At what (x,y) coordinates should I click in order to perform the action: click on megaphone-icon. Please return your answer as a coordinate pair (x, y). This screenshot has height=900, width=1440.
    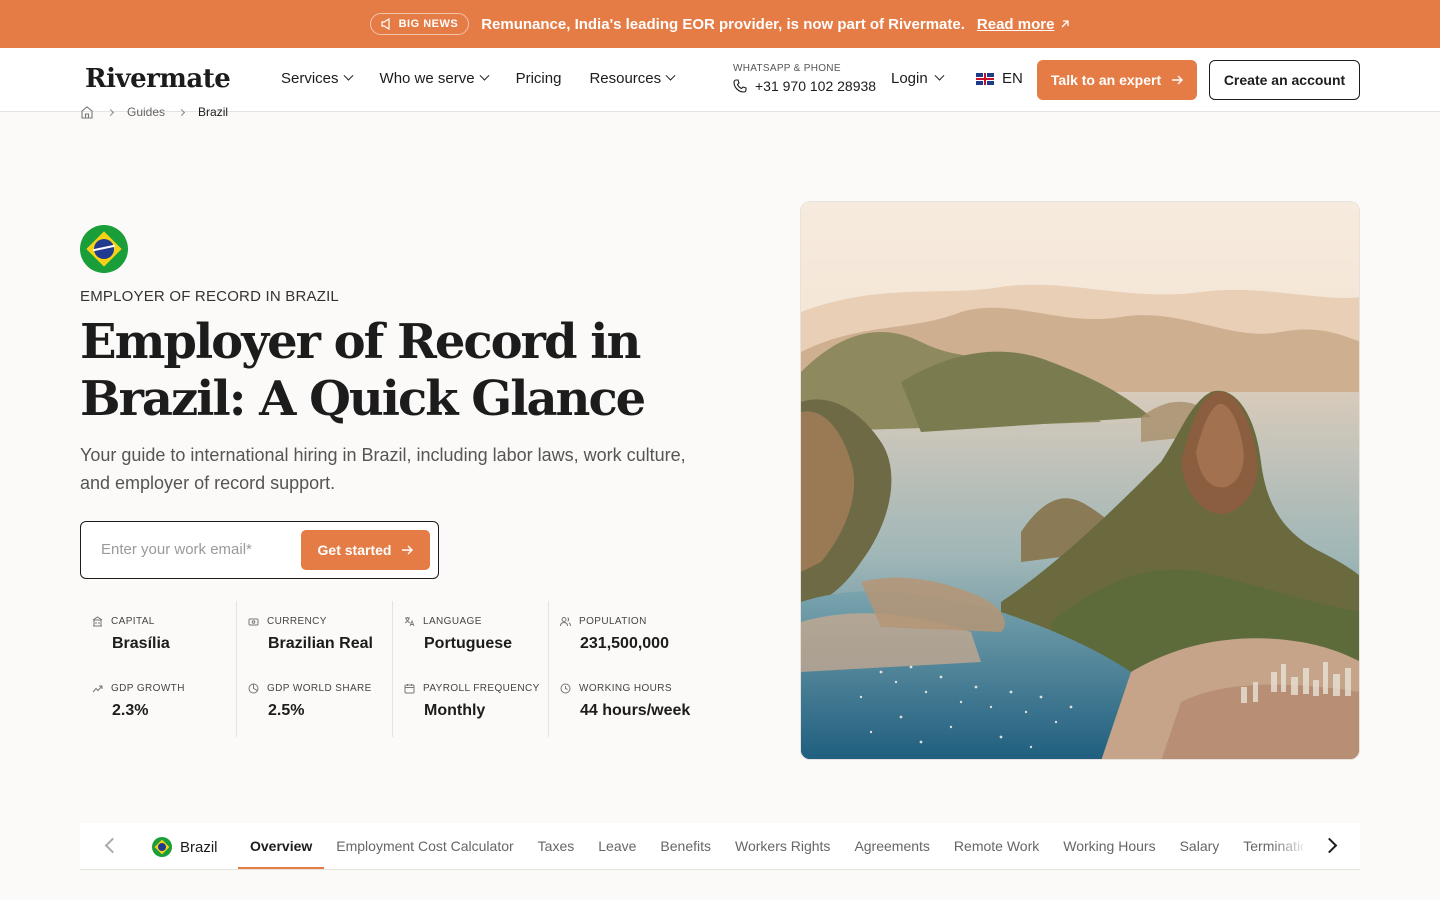
    Looking at the image, I should click on (385, 24).